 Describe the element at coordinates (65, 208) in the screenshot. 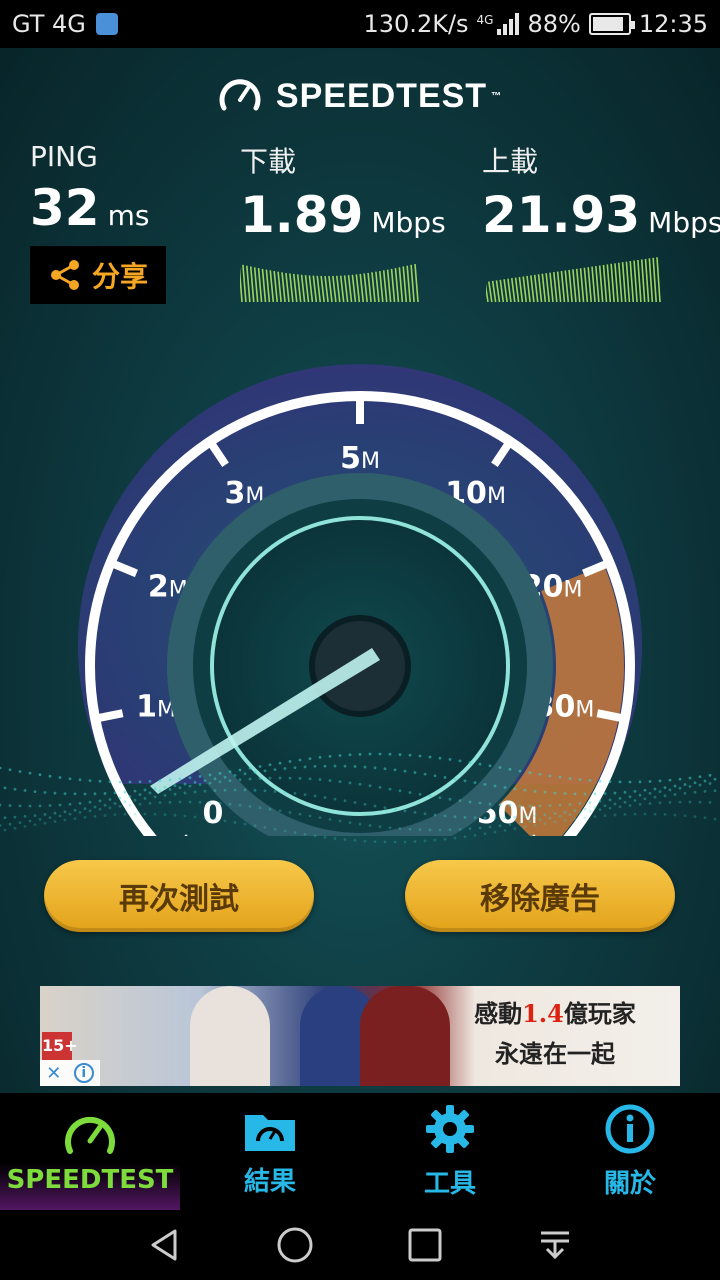

I see `ping-number: 32` at that location.